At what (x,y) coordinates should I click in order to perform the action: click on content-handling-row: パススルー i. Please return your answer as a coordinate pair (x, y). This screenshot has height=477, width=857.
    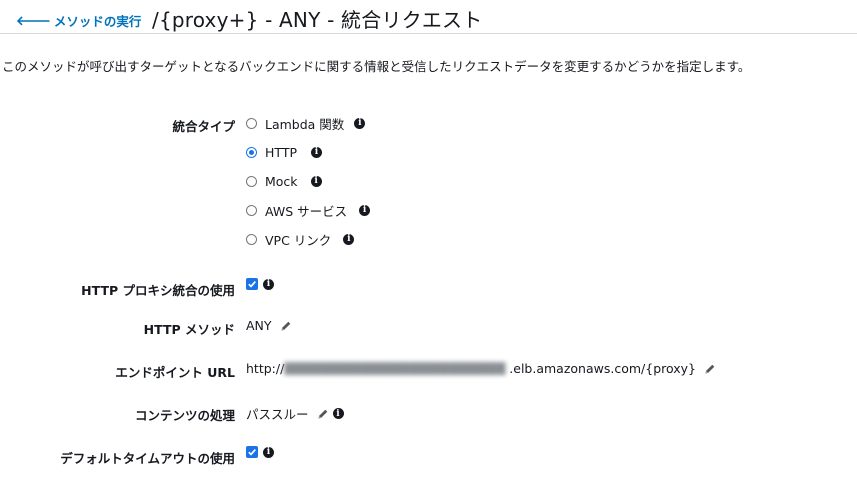
    Looking at the image, I should click on (295, 413).